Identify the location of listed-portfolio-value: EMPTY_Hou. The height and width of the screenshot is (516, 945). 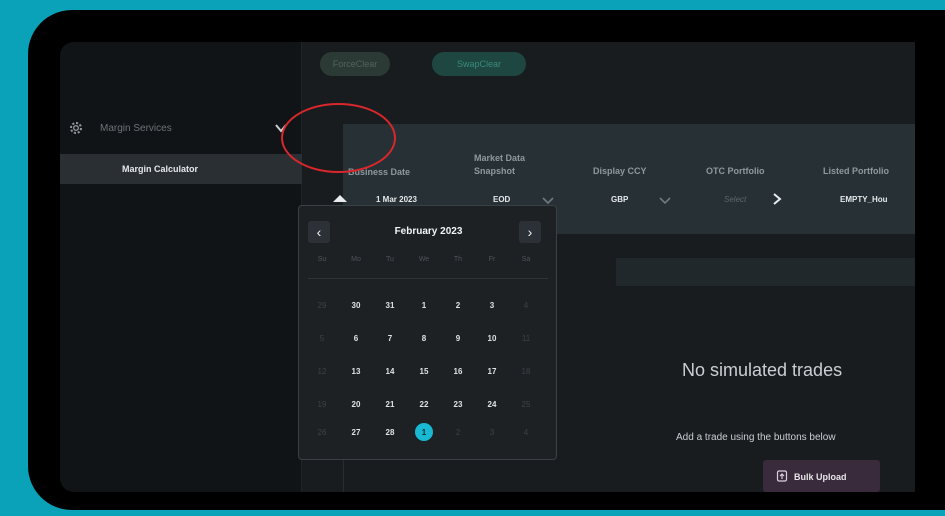
(864, 199).